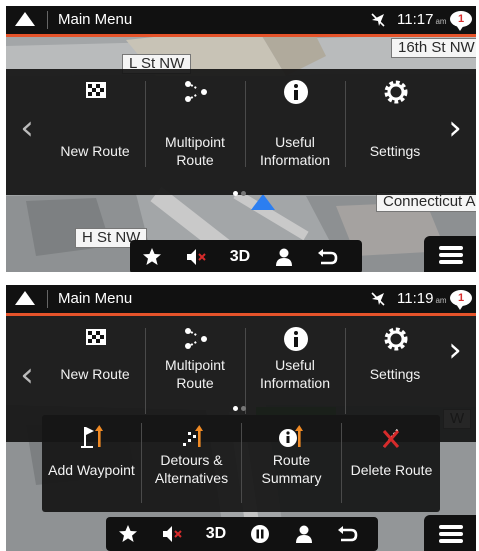 This screenshot has height=551, width=479. I want to click on route-item-label: Add Waypoint, so click(91, 470).